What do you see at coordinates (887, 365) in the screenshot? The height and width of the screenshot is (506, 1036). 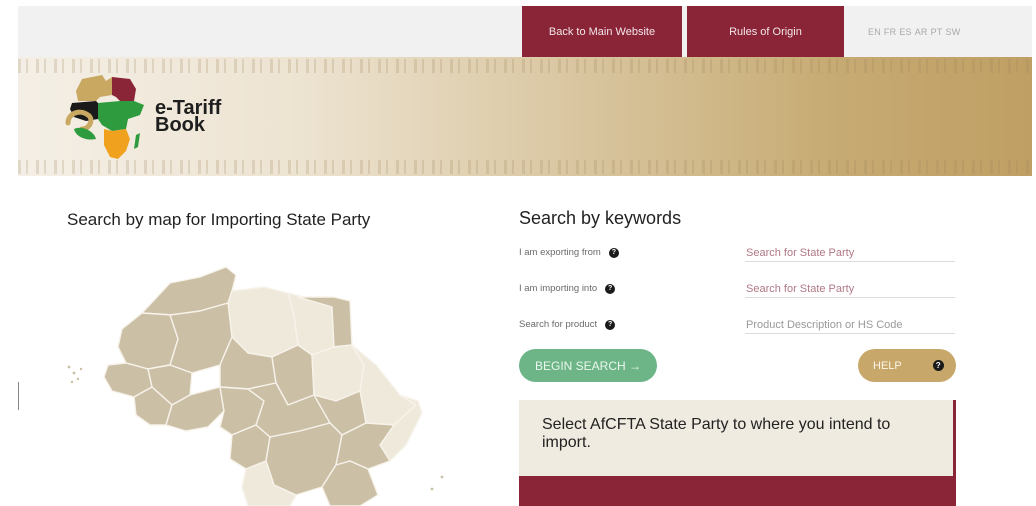 I see `help-button-label: HELP` at bounding box center [887, 365].